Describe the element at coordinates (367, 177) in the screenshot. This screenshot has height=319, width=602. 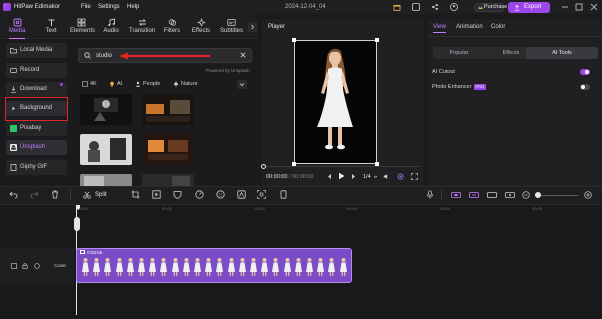
I see `speed-select: 1/4` at that location.